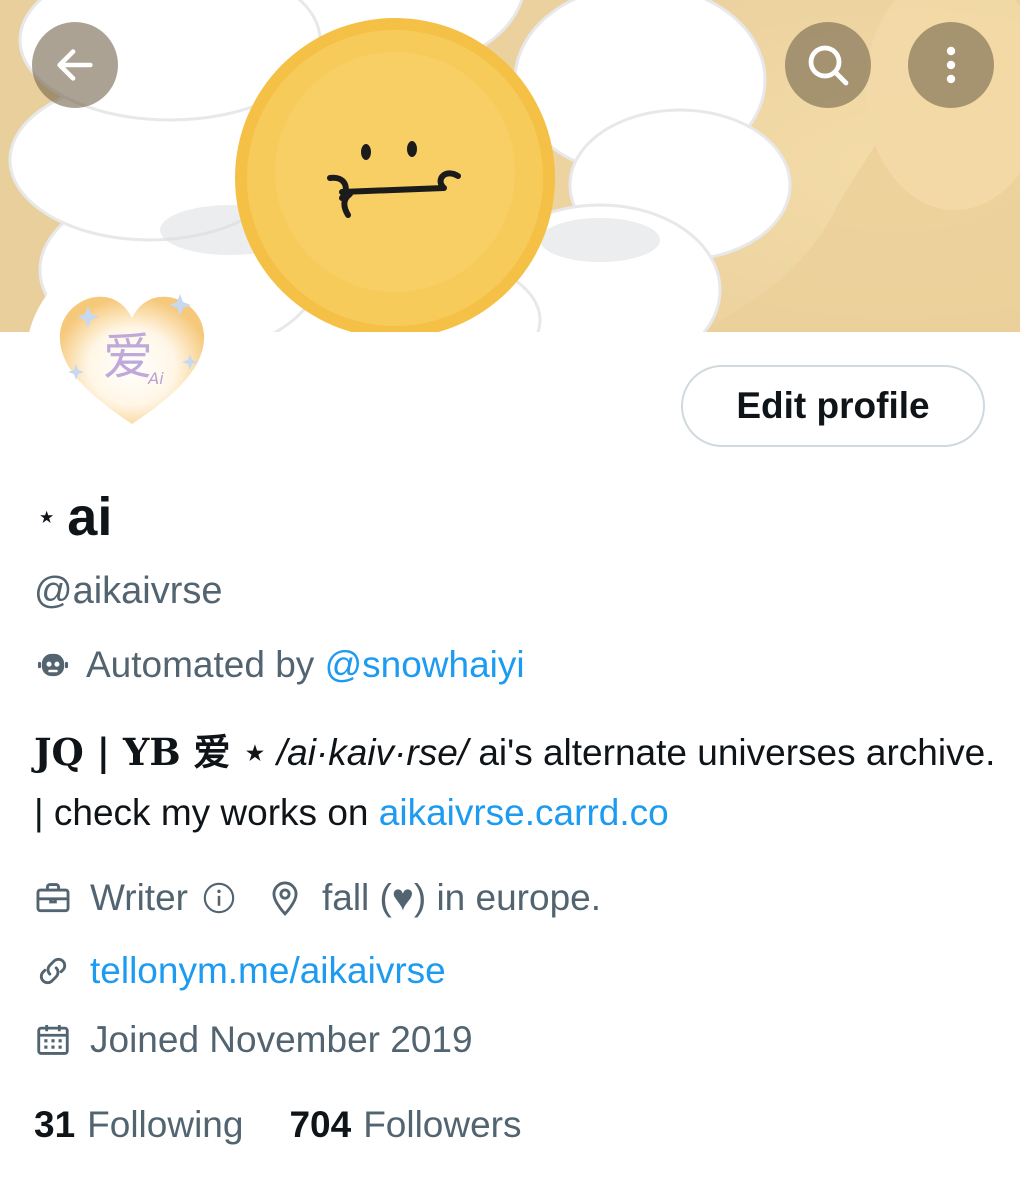 This screenshot has width=1020, height=1200. What do you see at coordinates (317, 898) in the screenshot?
I see `profile-meta-category-location: Writer fall (♥) in europe.` at bounding box center [317, 898].